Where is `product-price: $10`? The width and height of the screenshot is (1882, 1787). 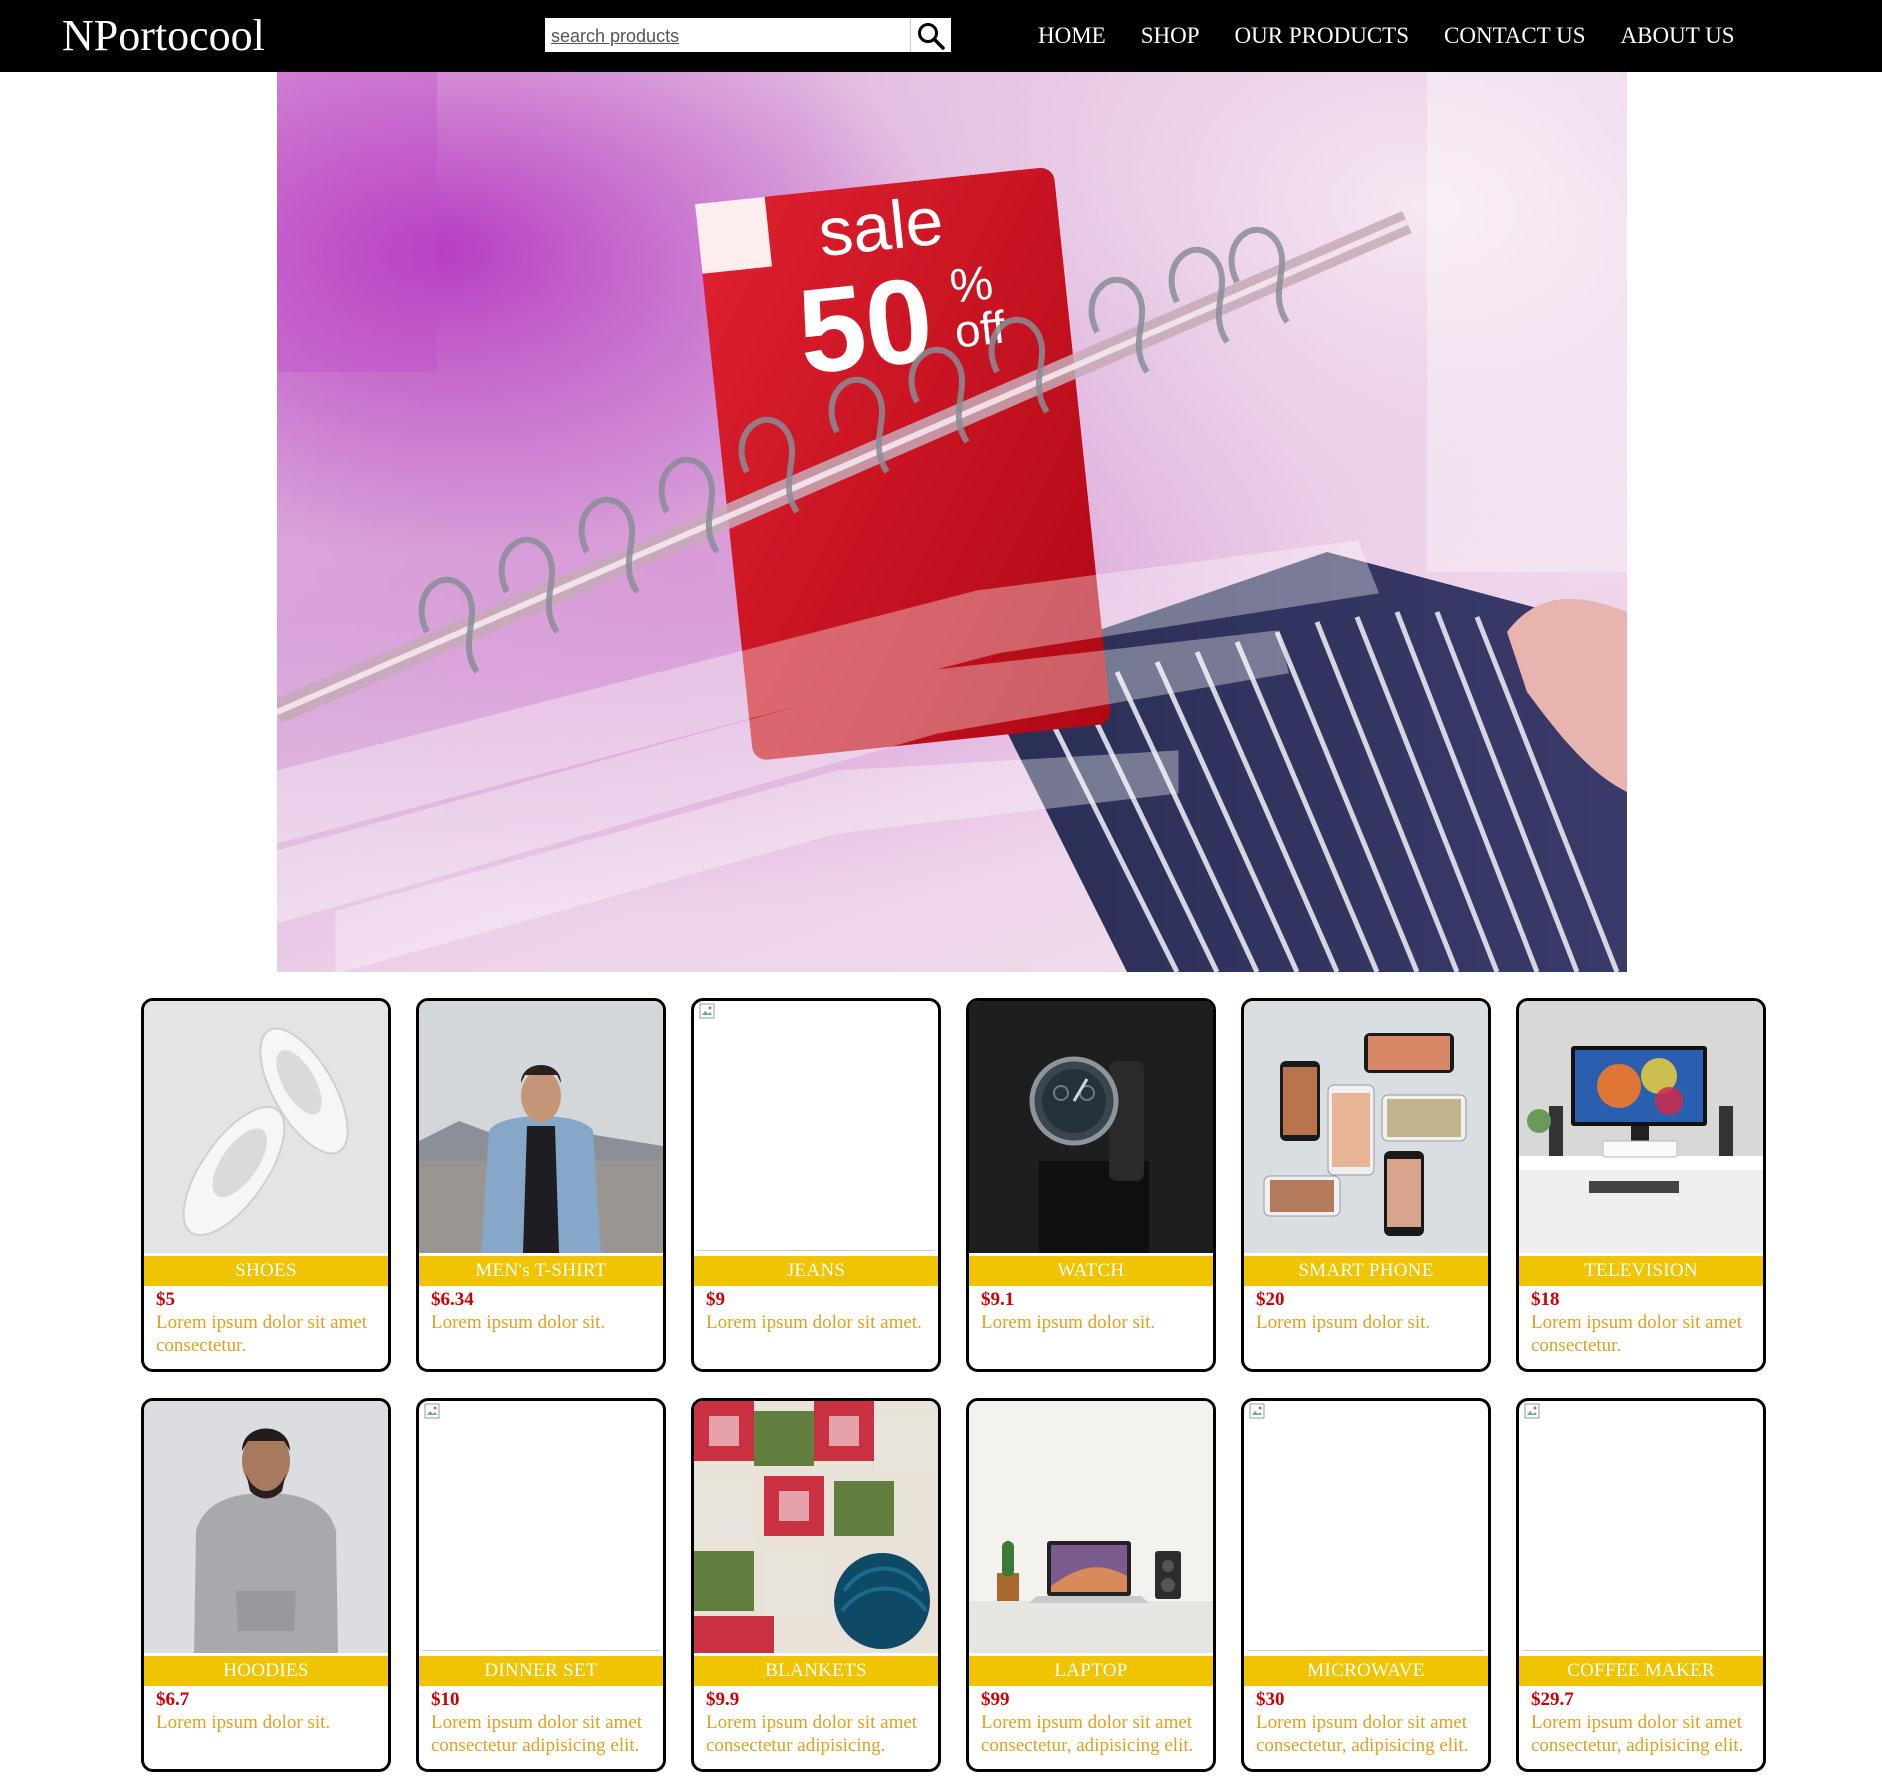
product-price: $10 is located at coordinates (445, 1699).